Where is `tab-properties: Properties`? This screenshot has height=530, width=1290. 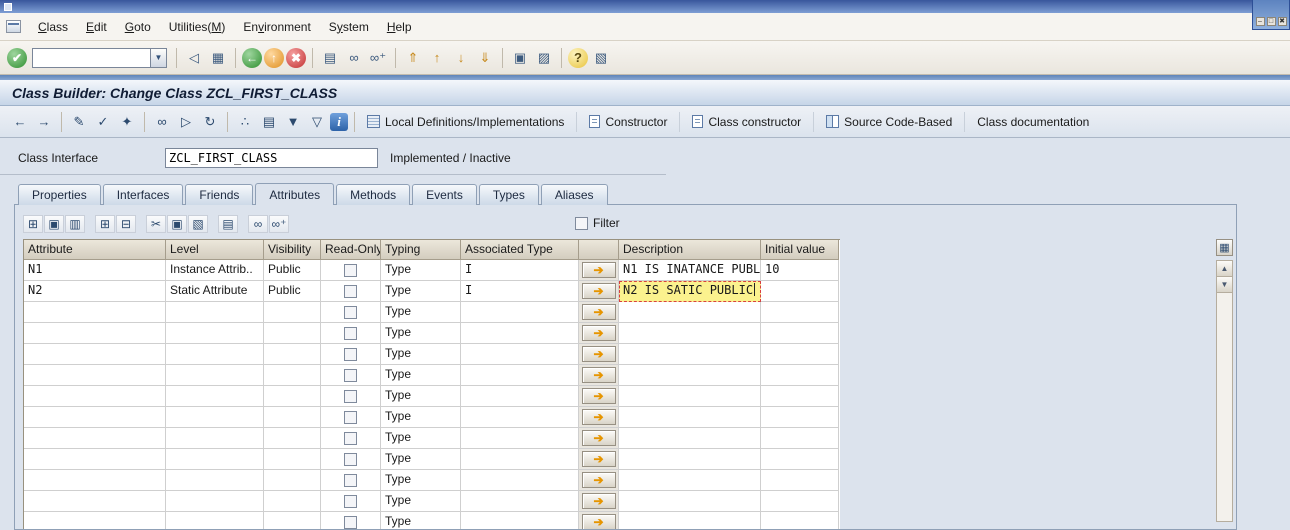
tab-properties: Properties is located at coordinates (59, 194).